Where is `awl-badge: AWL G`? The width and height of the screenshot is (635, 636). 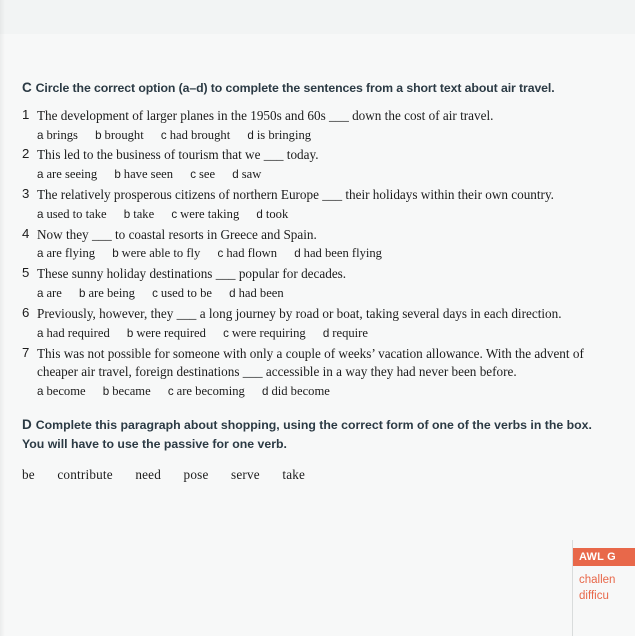 awl-badge: AWL G is located at coordinates (604, 557).